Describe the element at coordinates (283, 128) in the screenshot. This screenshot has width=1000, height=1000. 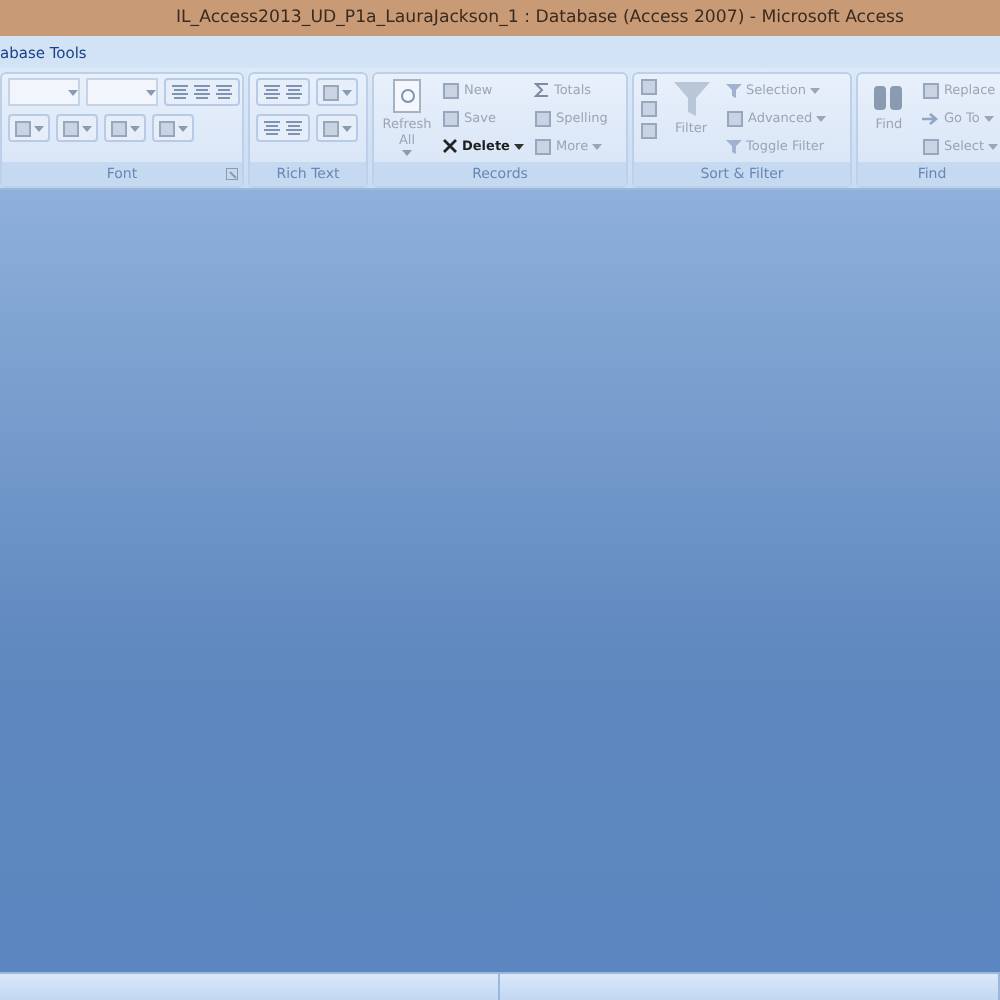
I see `list-buttons` at that location.